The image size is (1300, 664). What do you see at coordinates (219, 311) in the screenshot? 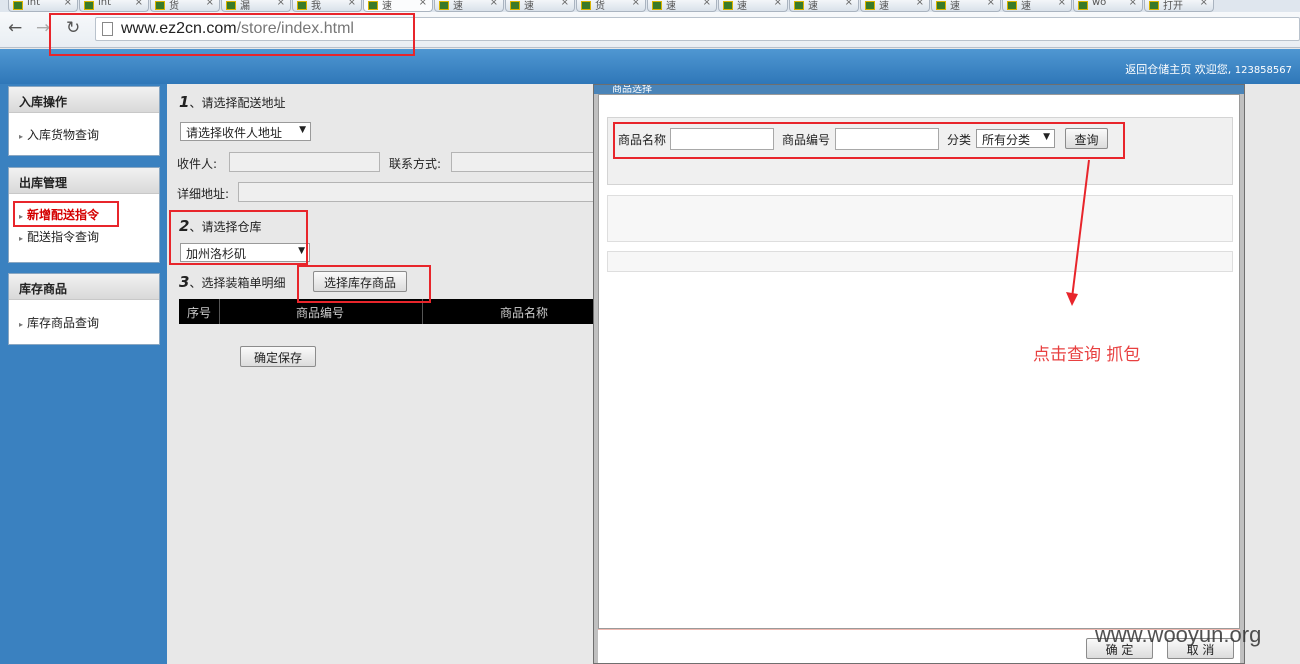
I see `col-divider` at bounding box center [219, 311].